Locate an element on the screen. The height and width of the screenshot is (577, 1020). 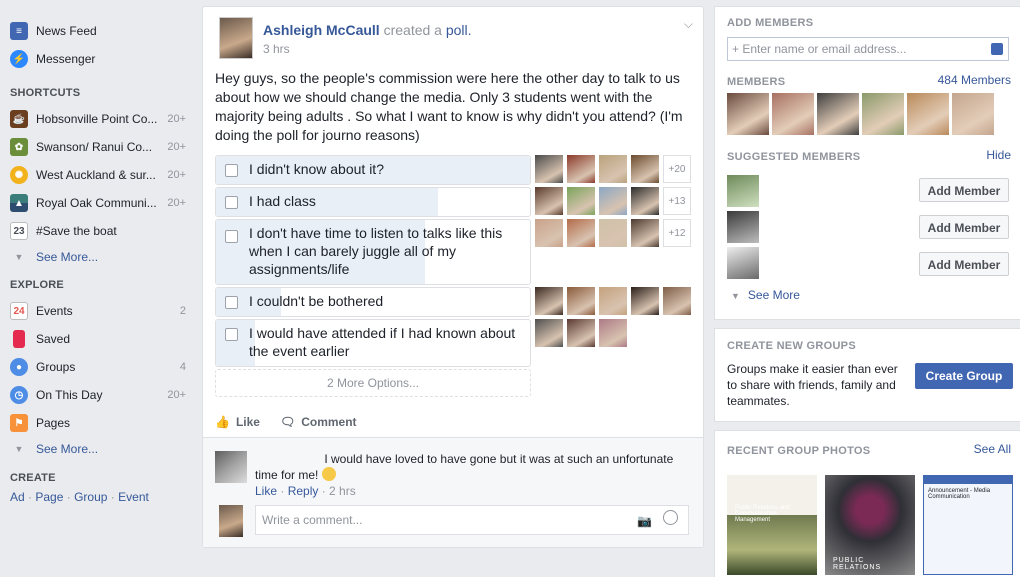
nav-item-pages: ⚑ Pages is located at coordinates (98, 423).